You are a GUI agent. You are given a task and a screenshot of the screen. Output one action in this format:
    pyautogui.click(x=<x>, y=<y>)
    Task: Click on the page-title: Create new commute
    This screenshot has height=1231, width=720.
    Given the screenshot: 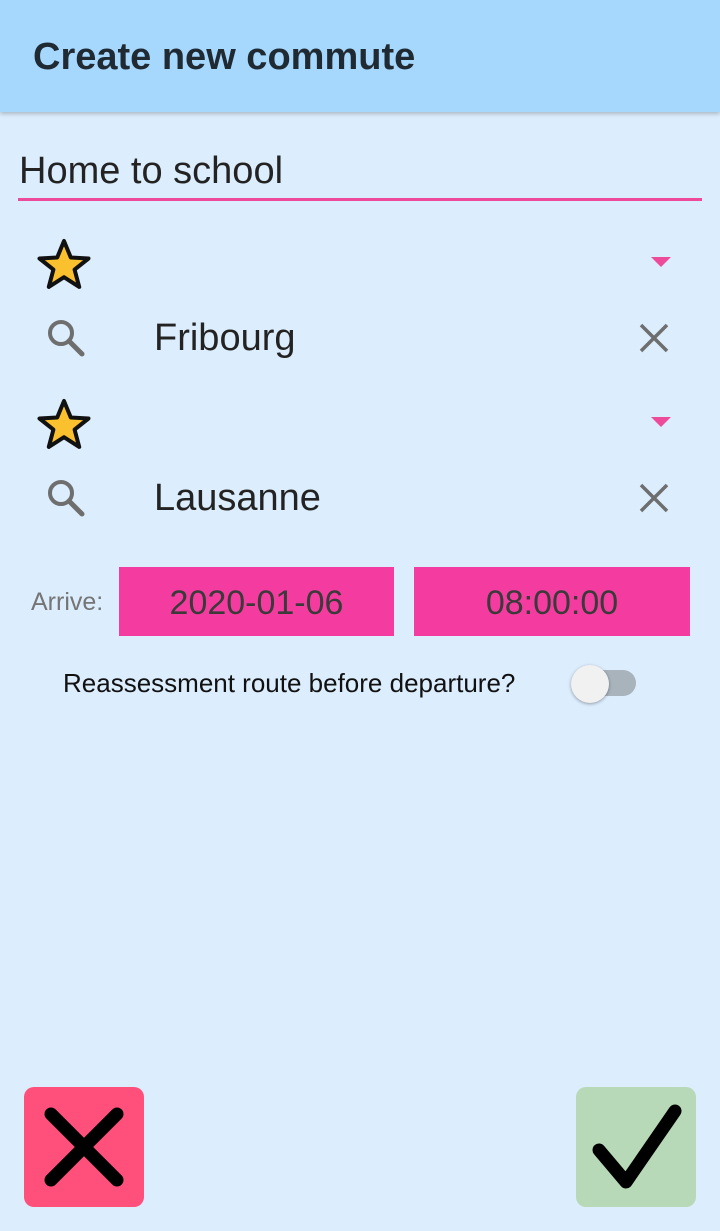 What is the action you would take?
    pyautogui.click(x=224, y=57)
    